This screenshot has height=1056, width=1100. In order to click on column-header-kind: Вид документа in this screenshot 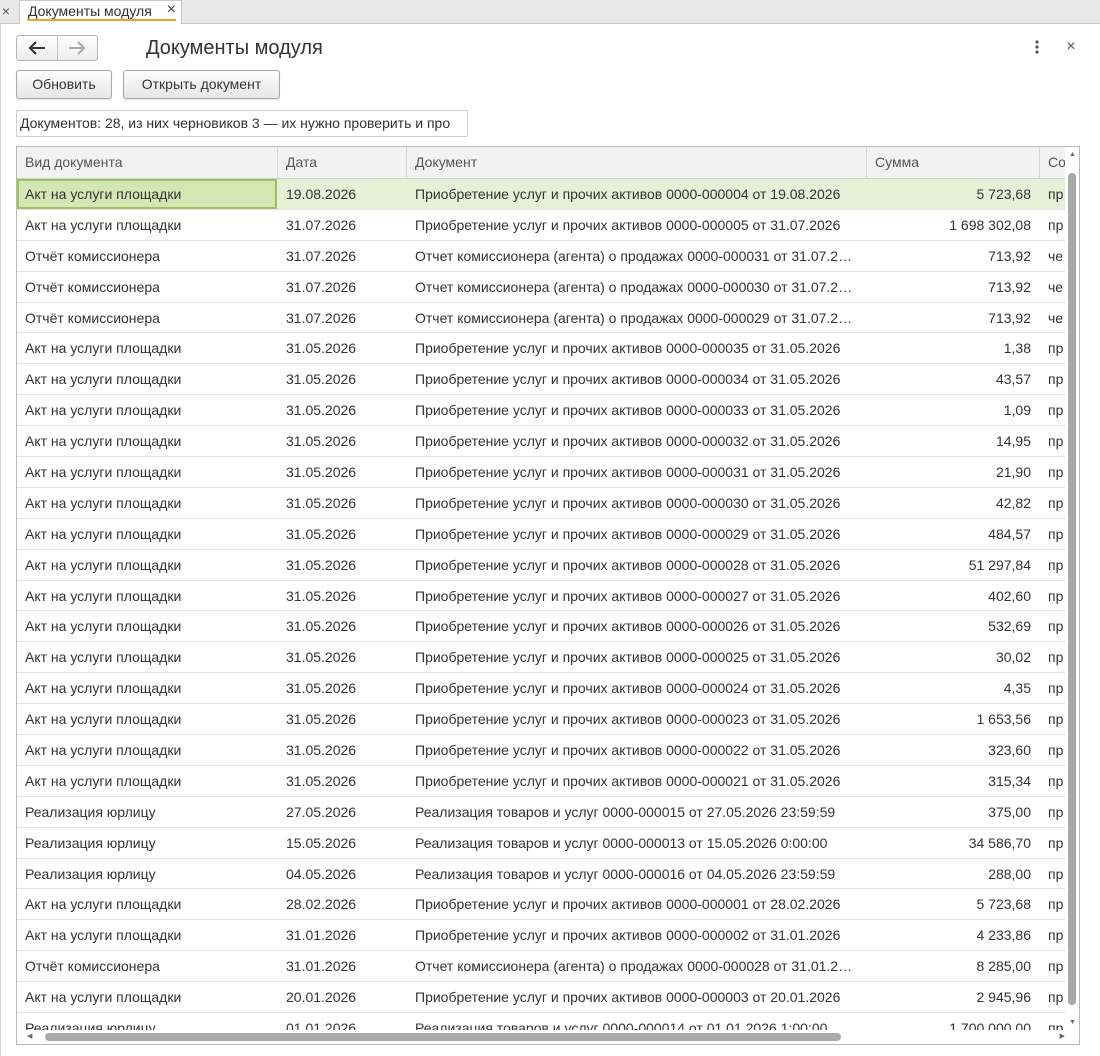, I will do `click(147, 162)`.